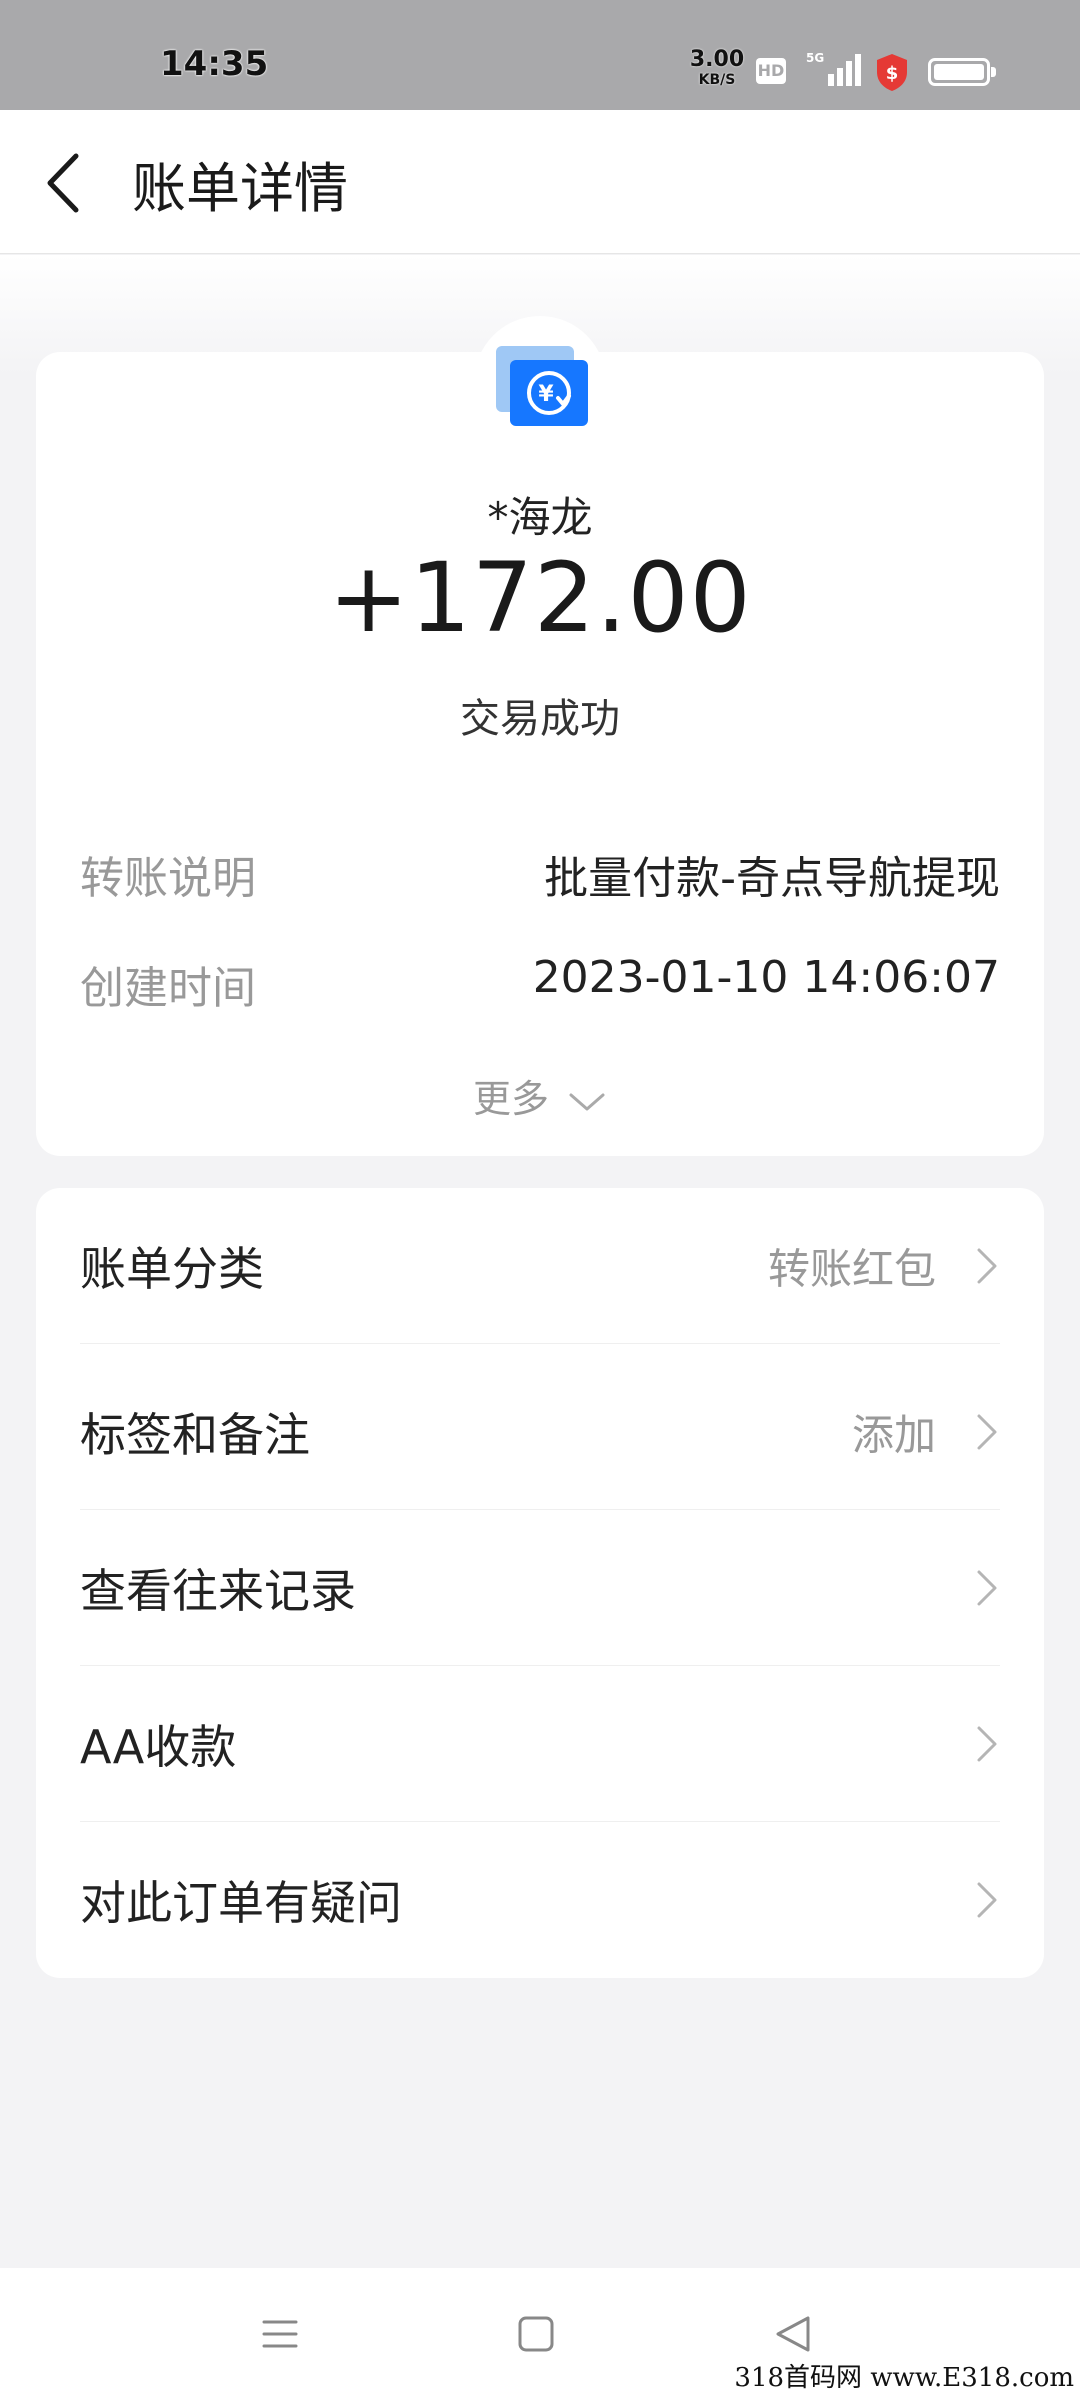 This screenshot has height=2400, width=1080. What do you see at coordinates (540, 517) in the screenshot?
I see `payee-name: *海龙` at bounding box center [540, 517].